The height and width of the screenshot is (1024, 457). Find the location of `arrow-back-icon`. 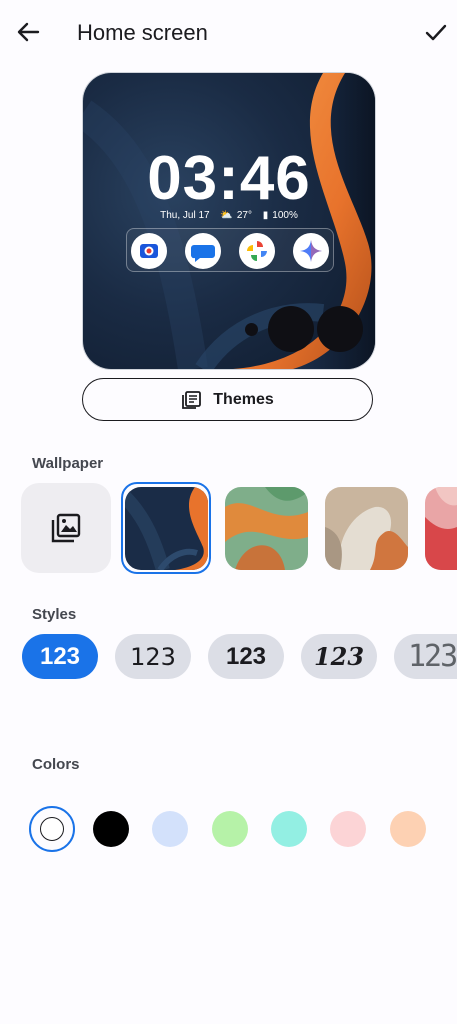

arrow-back-icon is located at coordinates (28, 32).